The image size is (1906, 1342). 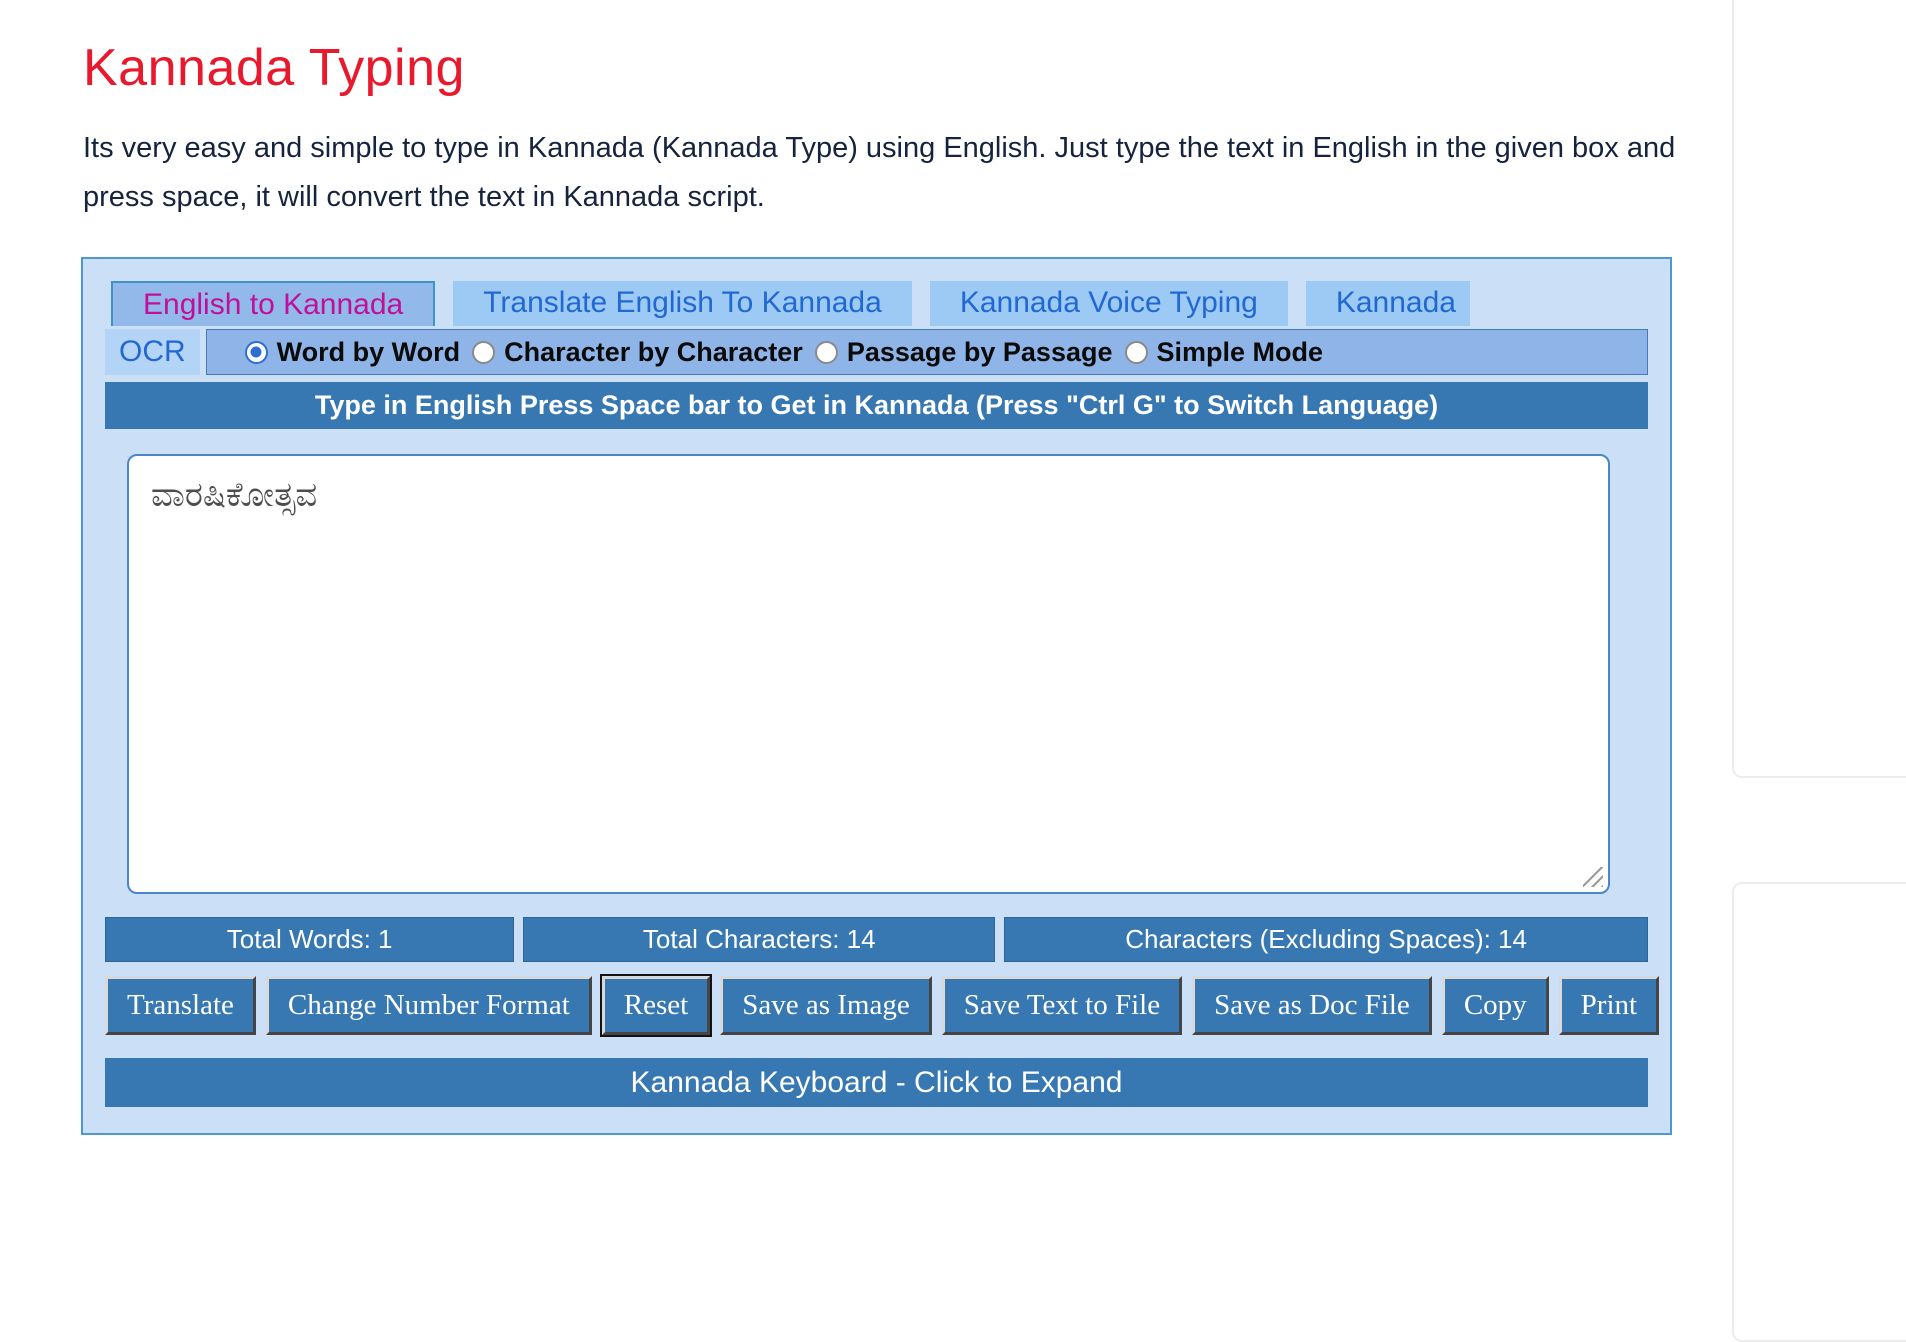 I want to click on change-number-format-button: Change Number Format, so click(x=428, y=1006).